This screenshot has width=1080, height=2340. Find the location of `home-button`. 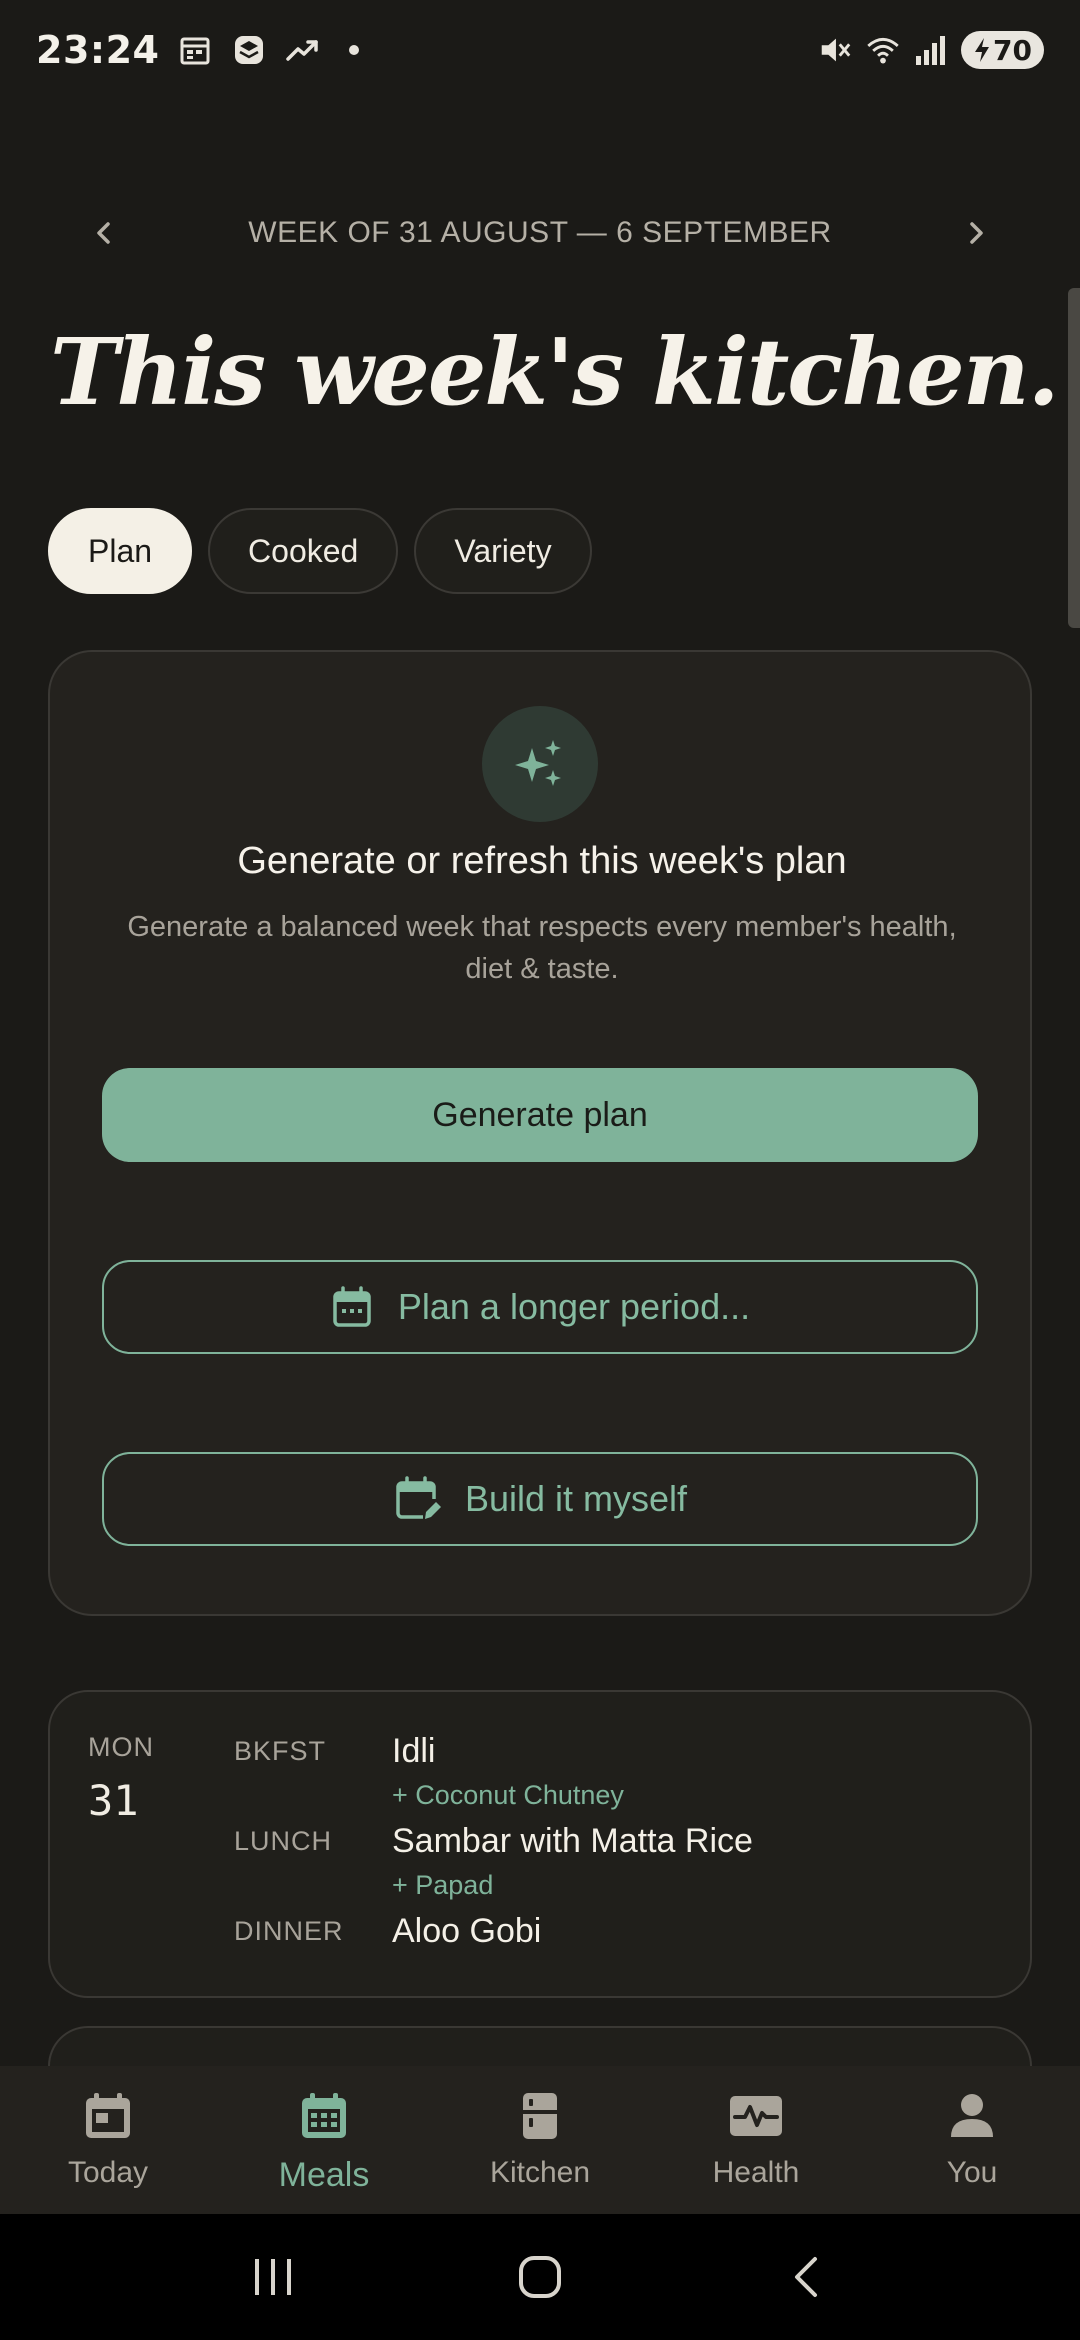

home-button is located at coordinates (540, 2277).